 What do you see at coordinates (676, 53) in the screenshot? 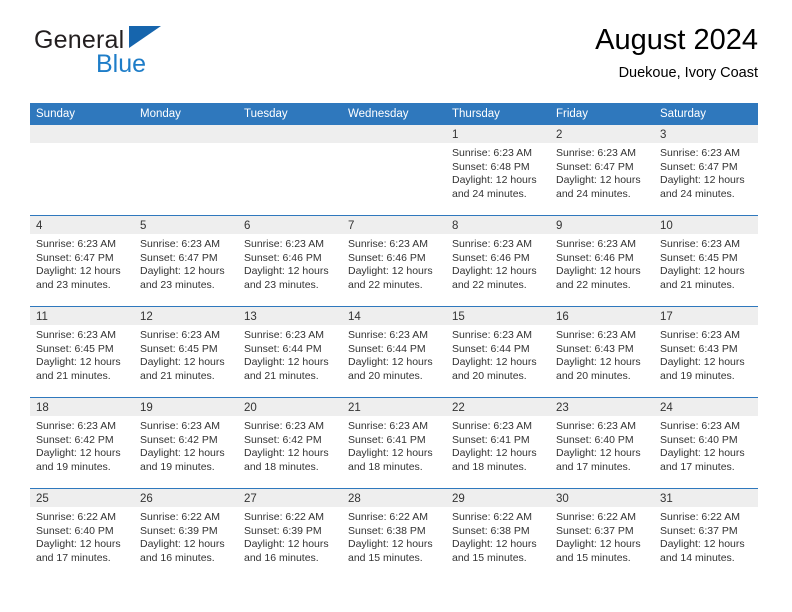
I see `title-block: August 2024 Duekoue, Ivory Coast` at bounding box center [676, 53].